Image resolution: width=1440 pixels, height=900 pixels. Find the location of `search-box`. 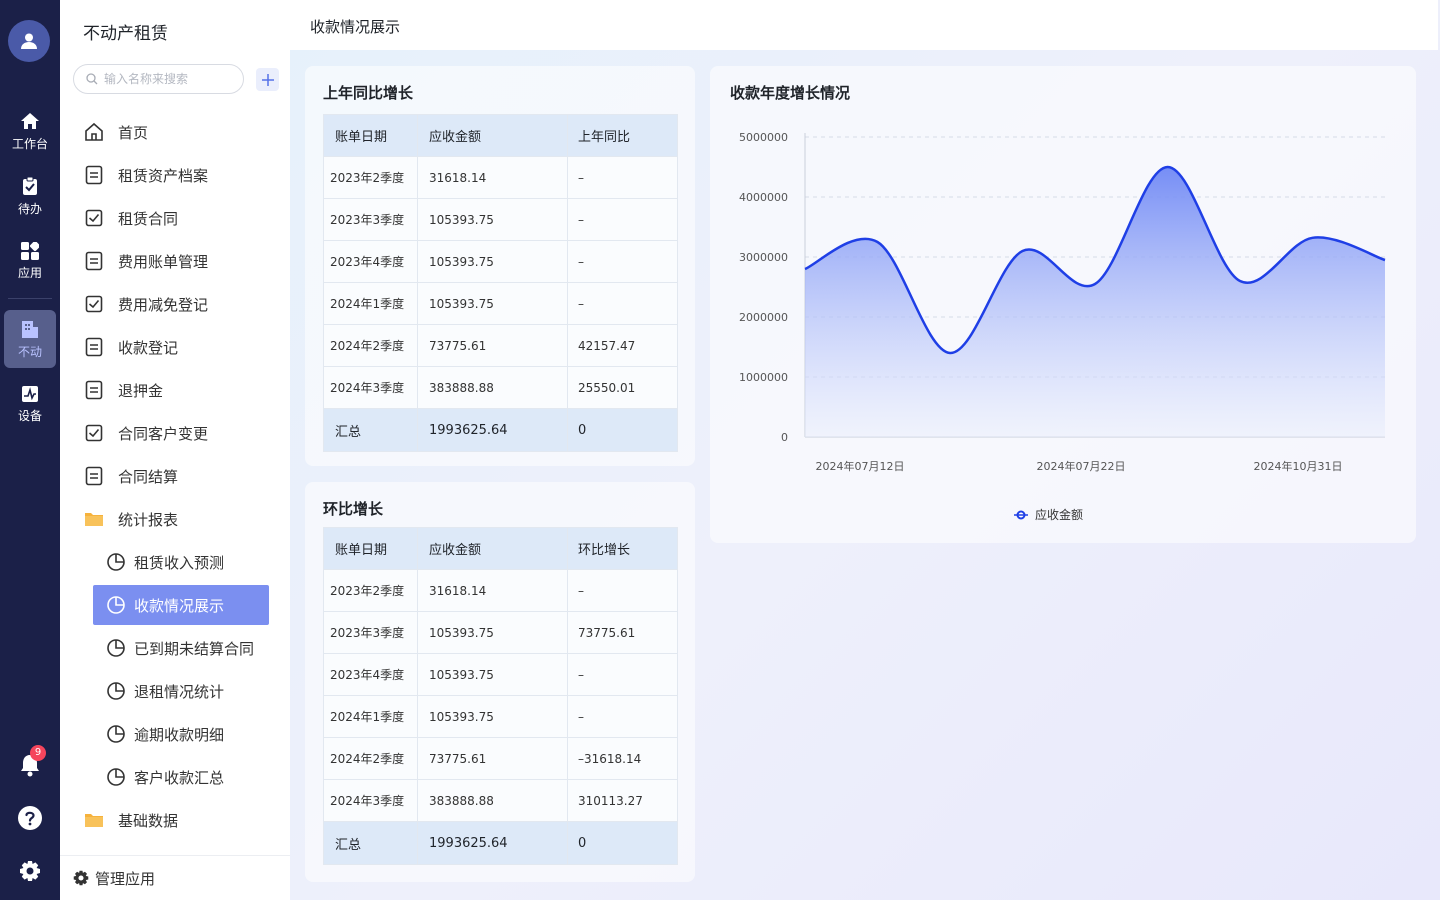

search-box is located at coordinates (158, 79).